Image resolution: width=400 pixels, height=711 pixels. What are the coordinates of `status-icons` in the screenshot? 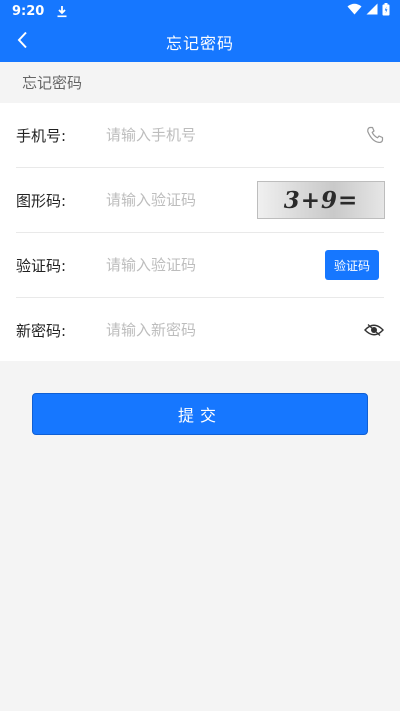 It's located at (368, 11).